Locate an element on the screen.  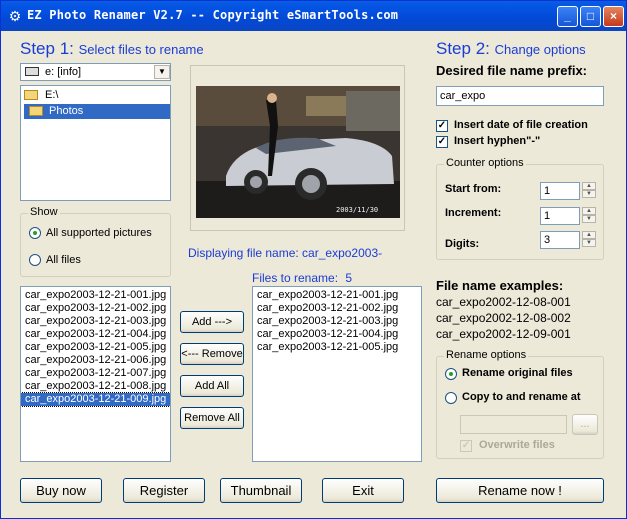
increment-label: Increment: is located at coordinates (473, 213).